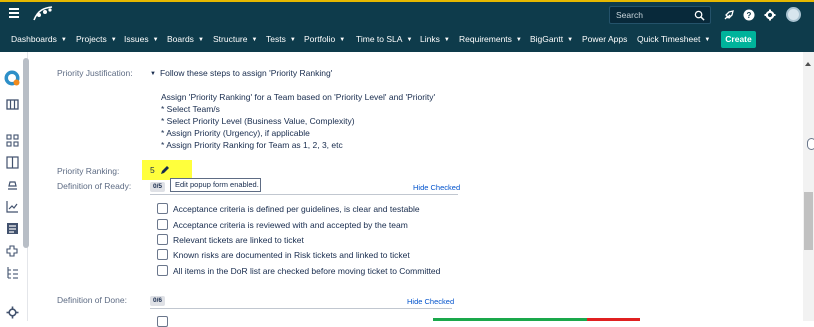 This screenshot has height=327, width=814. I want to click on top-bar: Search ?, so click(407, 14).